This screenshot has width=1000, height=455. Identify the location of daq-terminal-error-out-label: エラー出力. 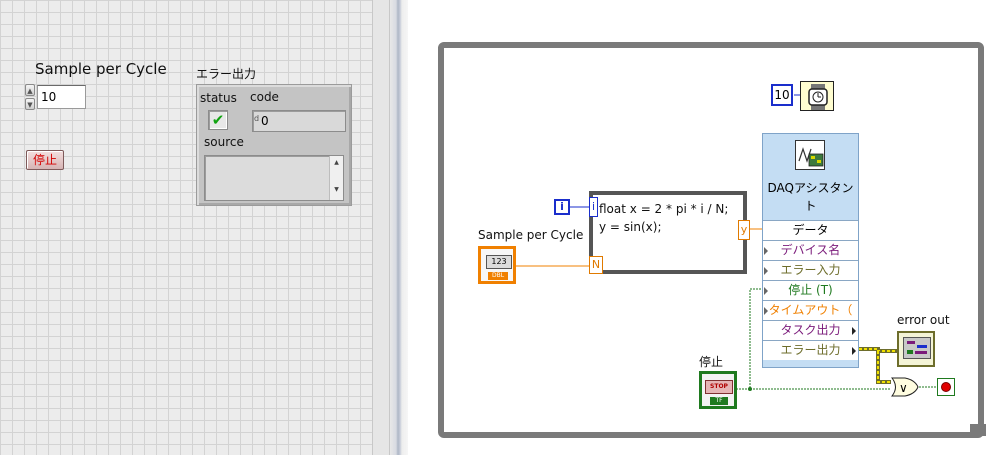
(810, 350).